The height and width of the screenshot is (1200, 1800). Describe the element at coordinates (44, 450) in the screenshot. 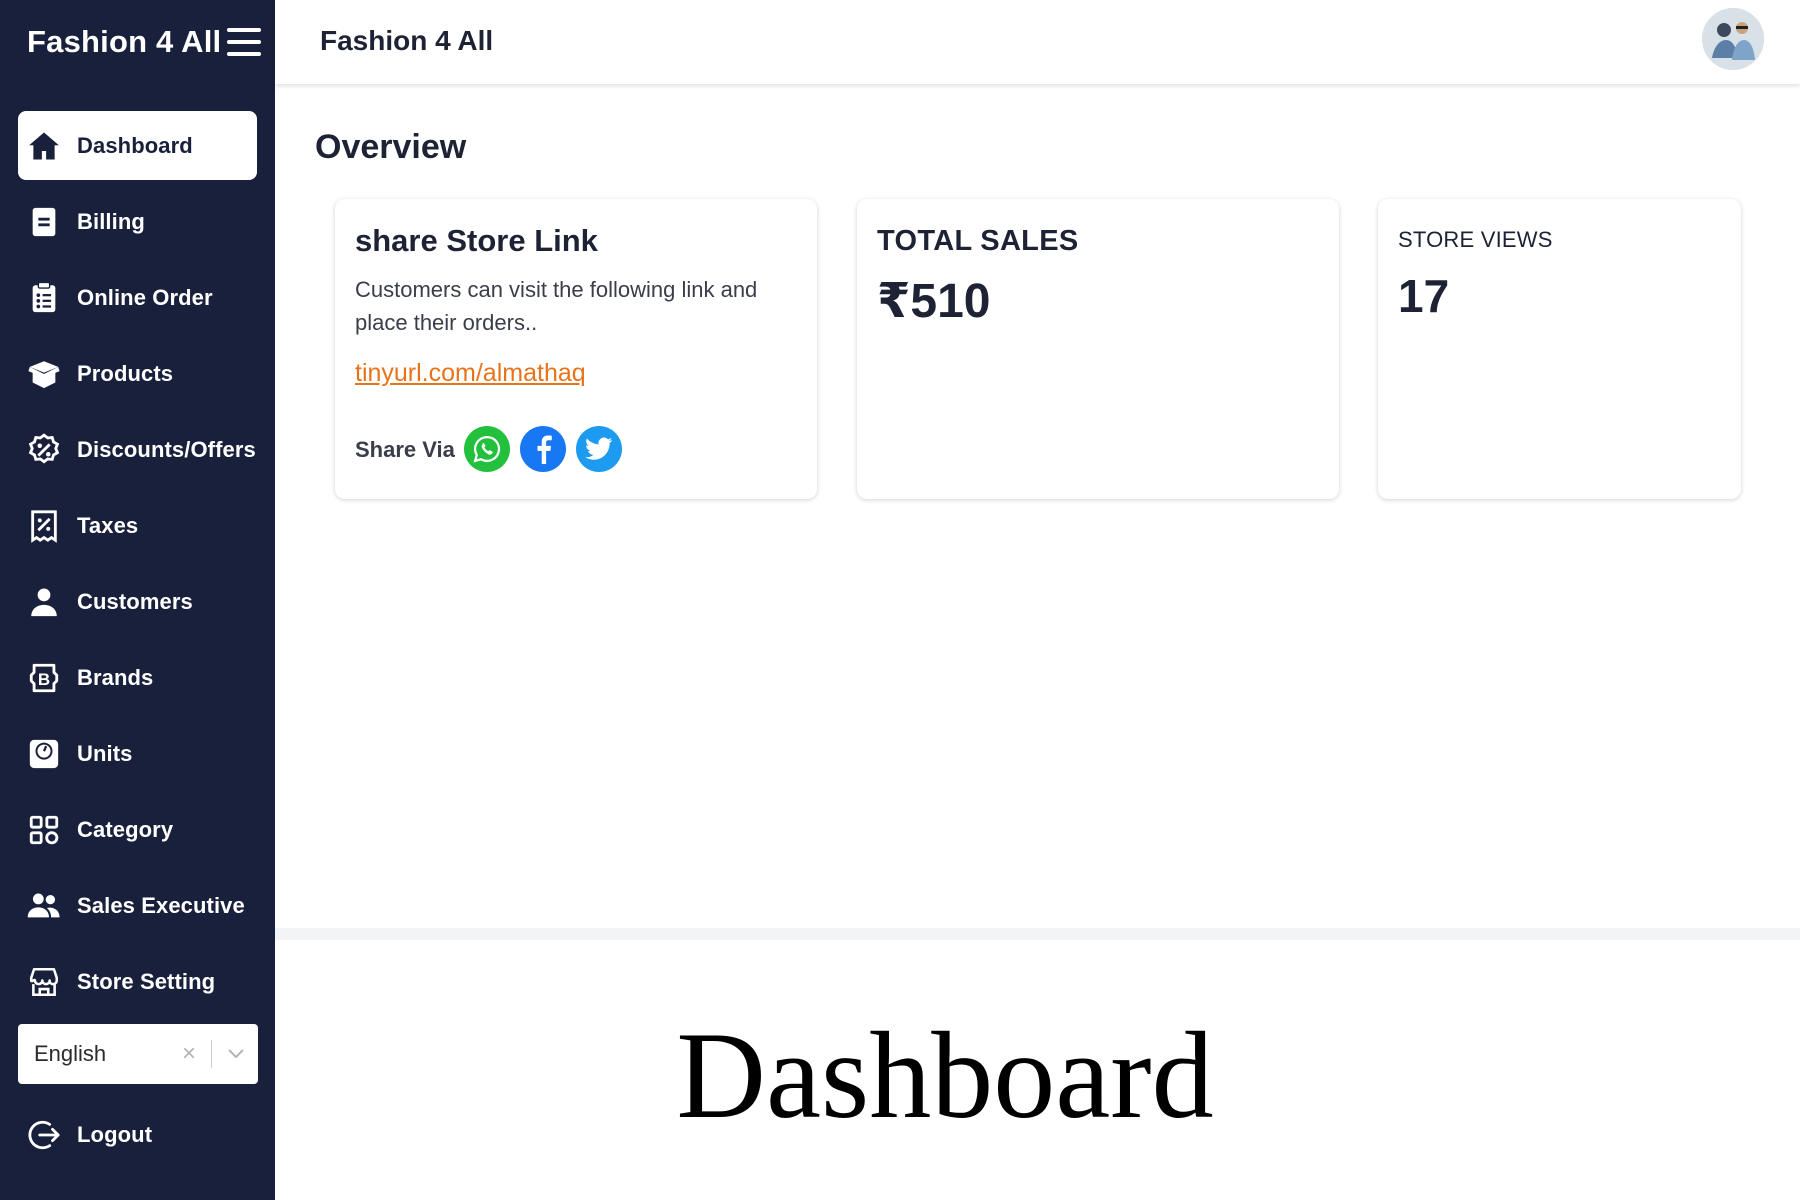

I see `discount-badge-icon` at that location.